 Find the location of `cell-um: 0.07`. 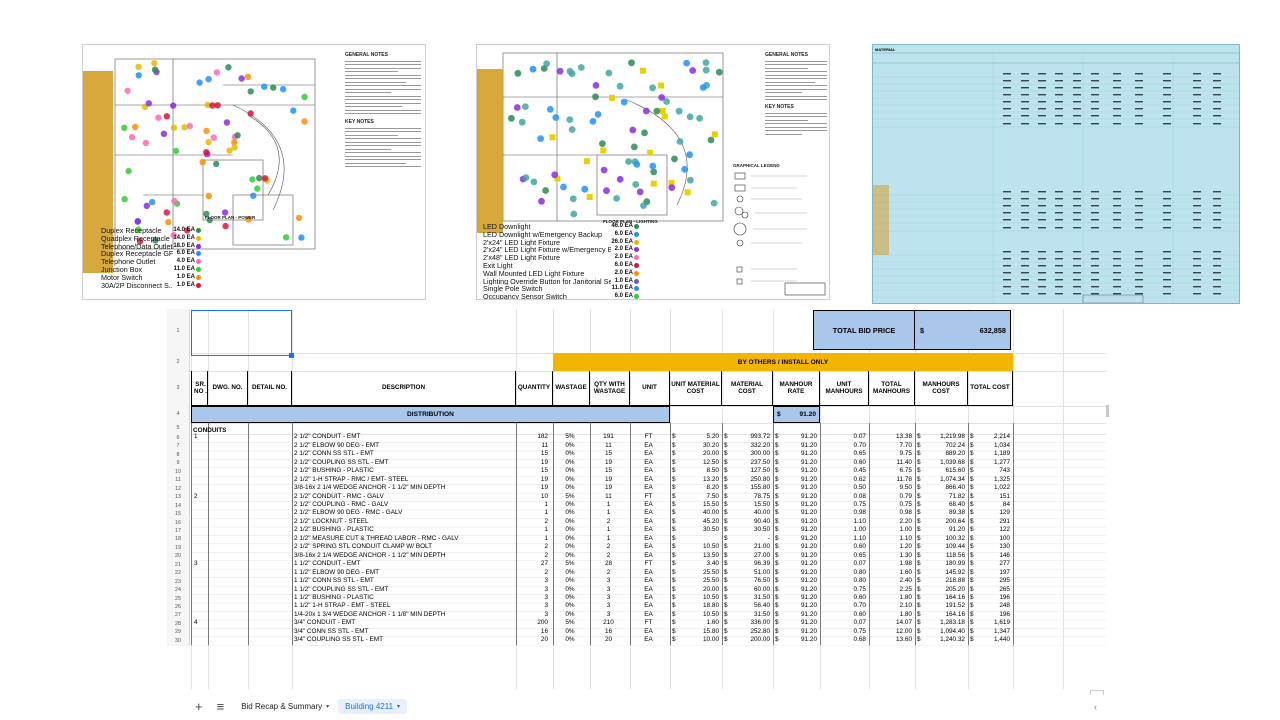

cell-um: 0.07 is located at coordinates (843, 623).